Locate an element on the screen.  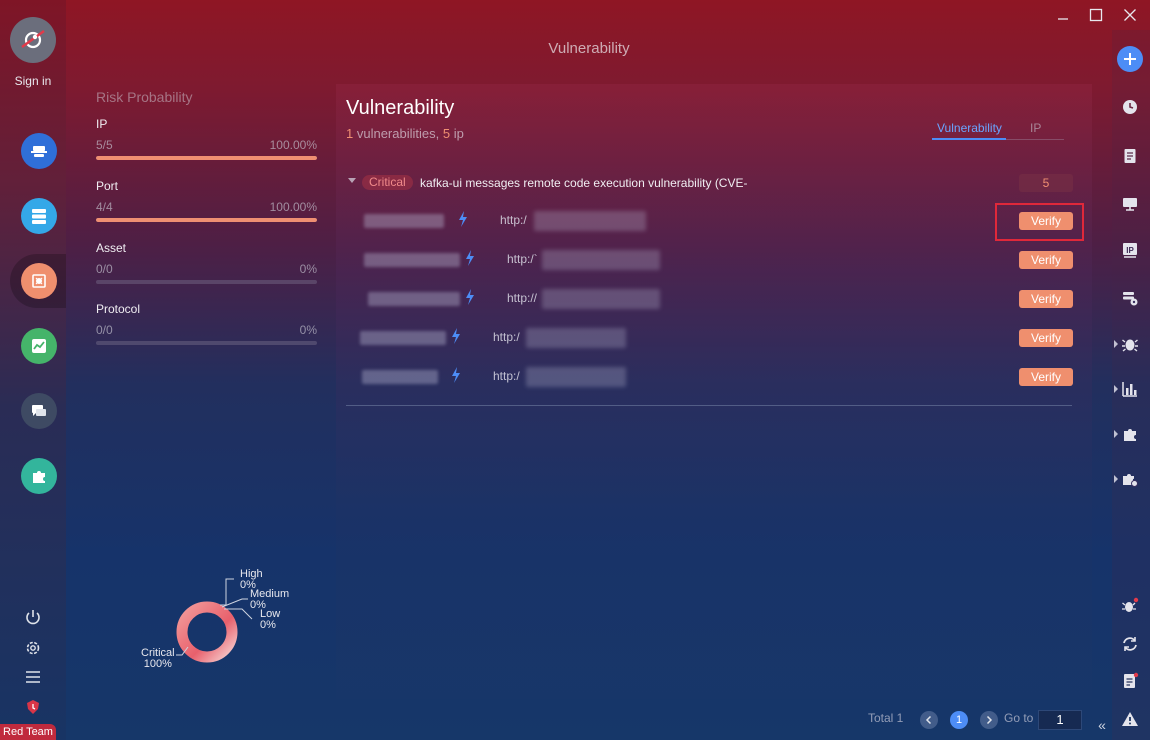
settings-button is located at coordinates (33, 648).